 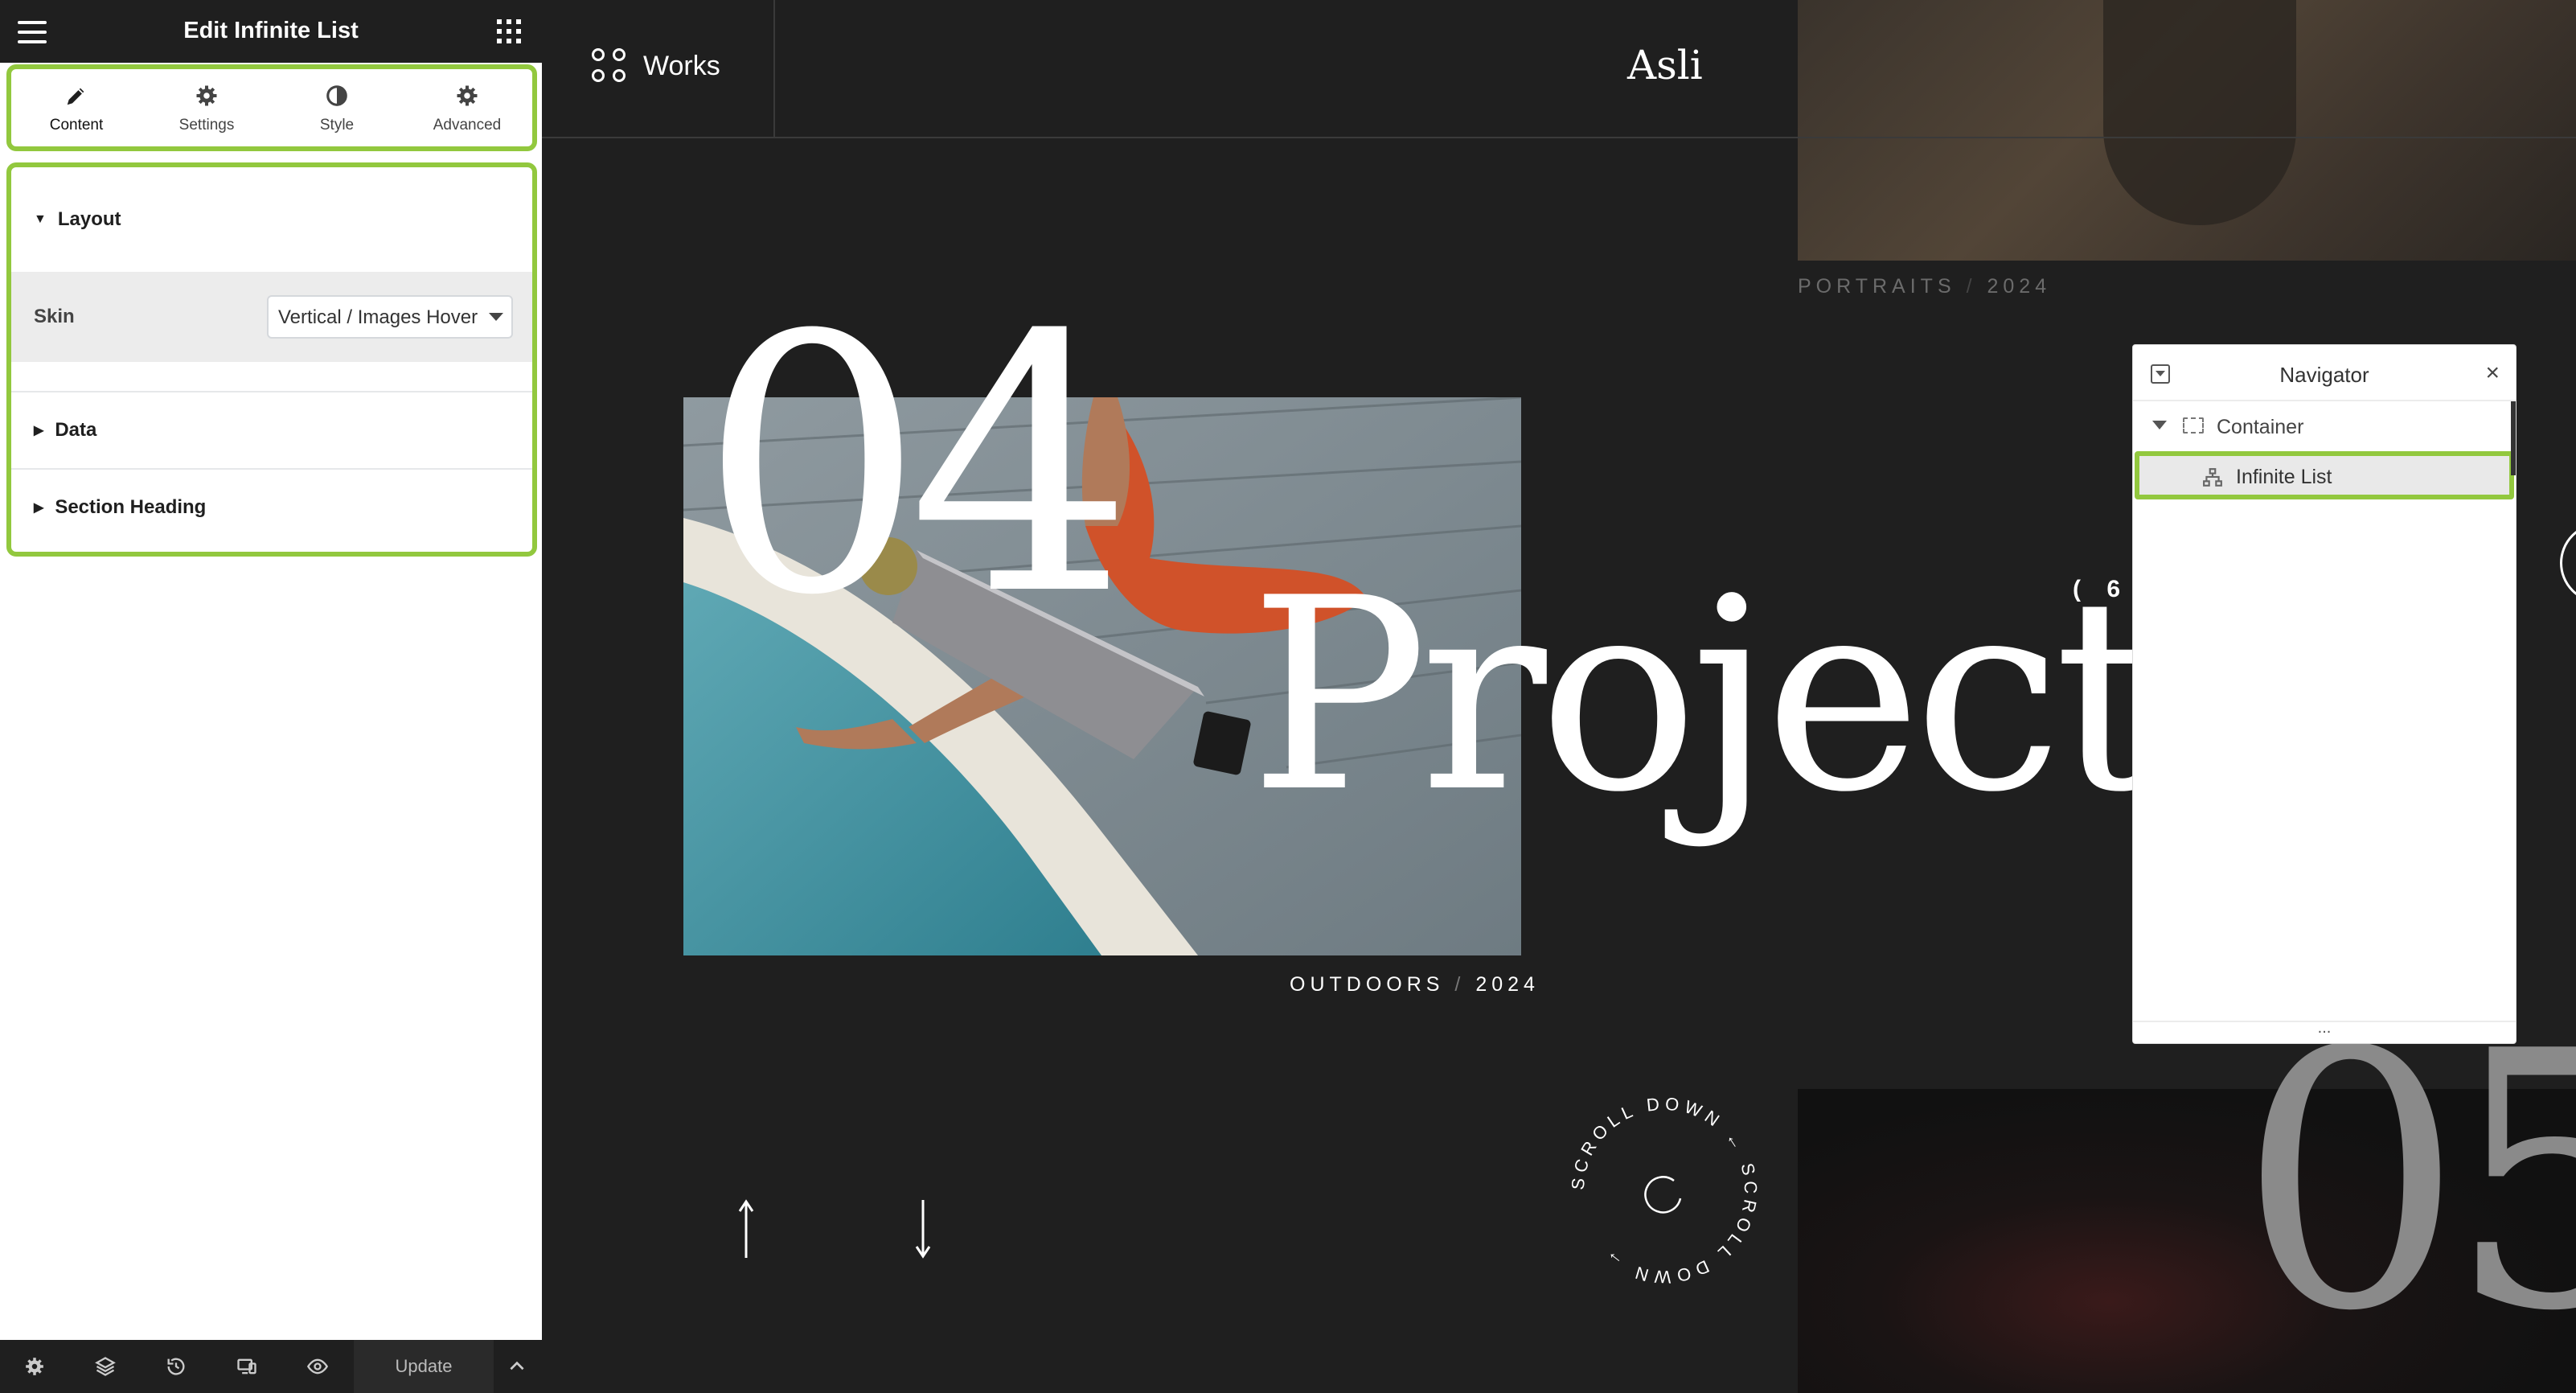 What do you see at coordinates (40, 219) in the screenshot?
I see `caret-down-icon: ▼` at bounding box center [40, 219].